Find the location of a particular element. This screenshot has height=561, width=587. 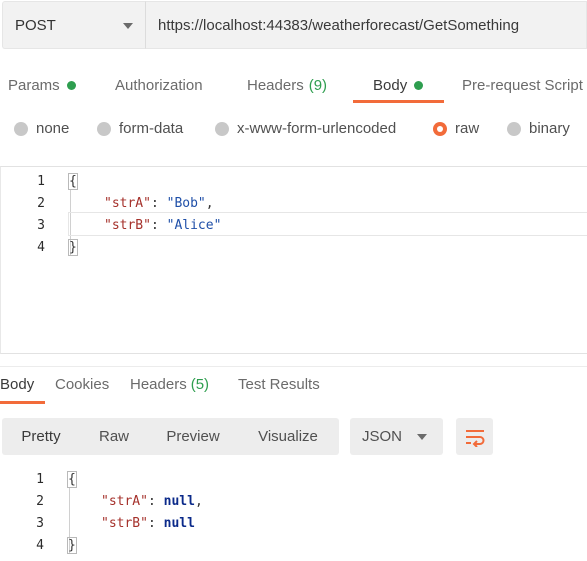

tab-prerequest-label: Pre-request Script is located at coordinates (522, 85).